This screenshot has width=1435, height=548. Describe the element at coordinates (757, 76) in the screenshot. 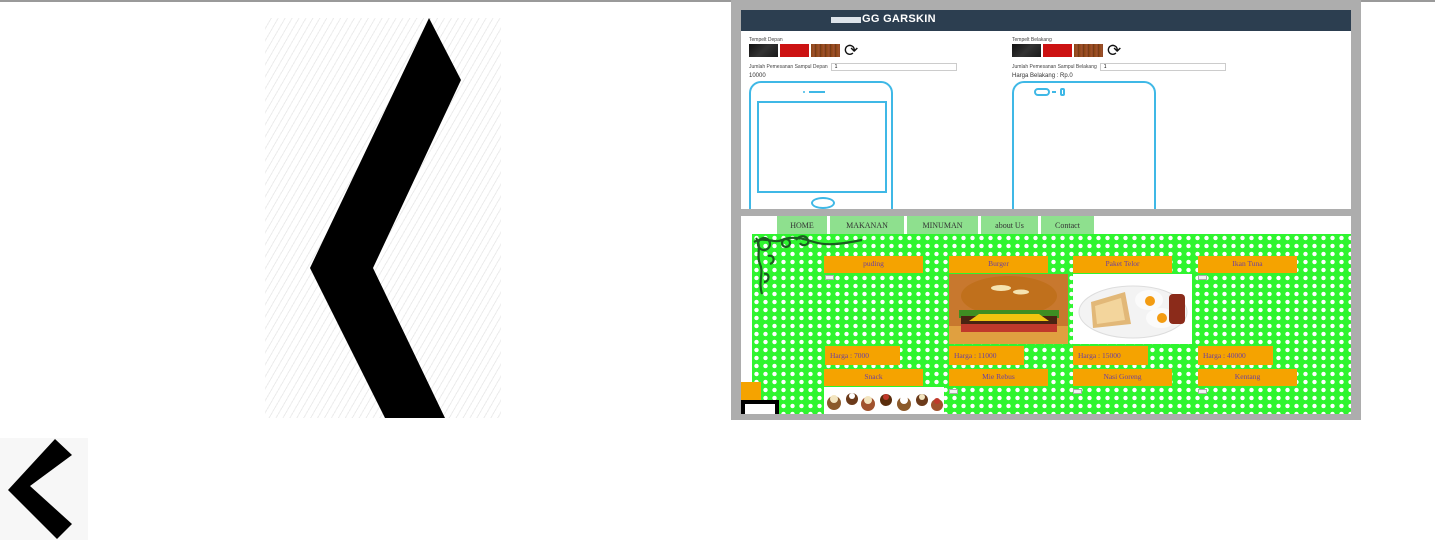

I see `front-price: 10000` at that location.